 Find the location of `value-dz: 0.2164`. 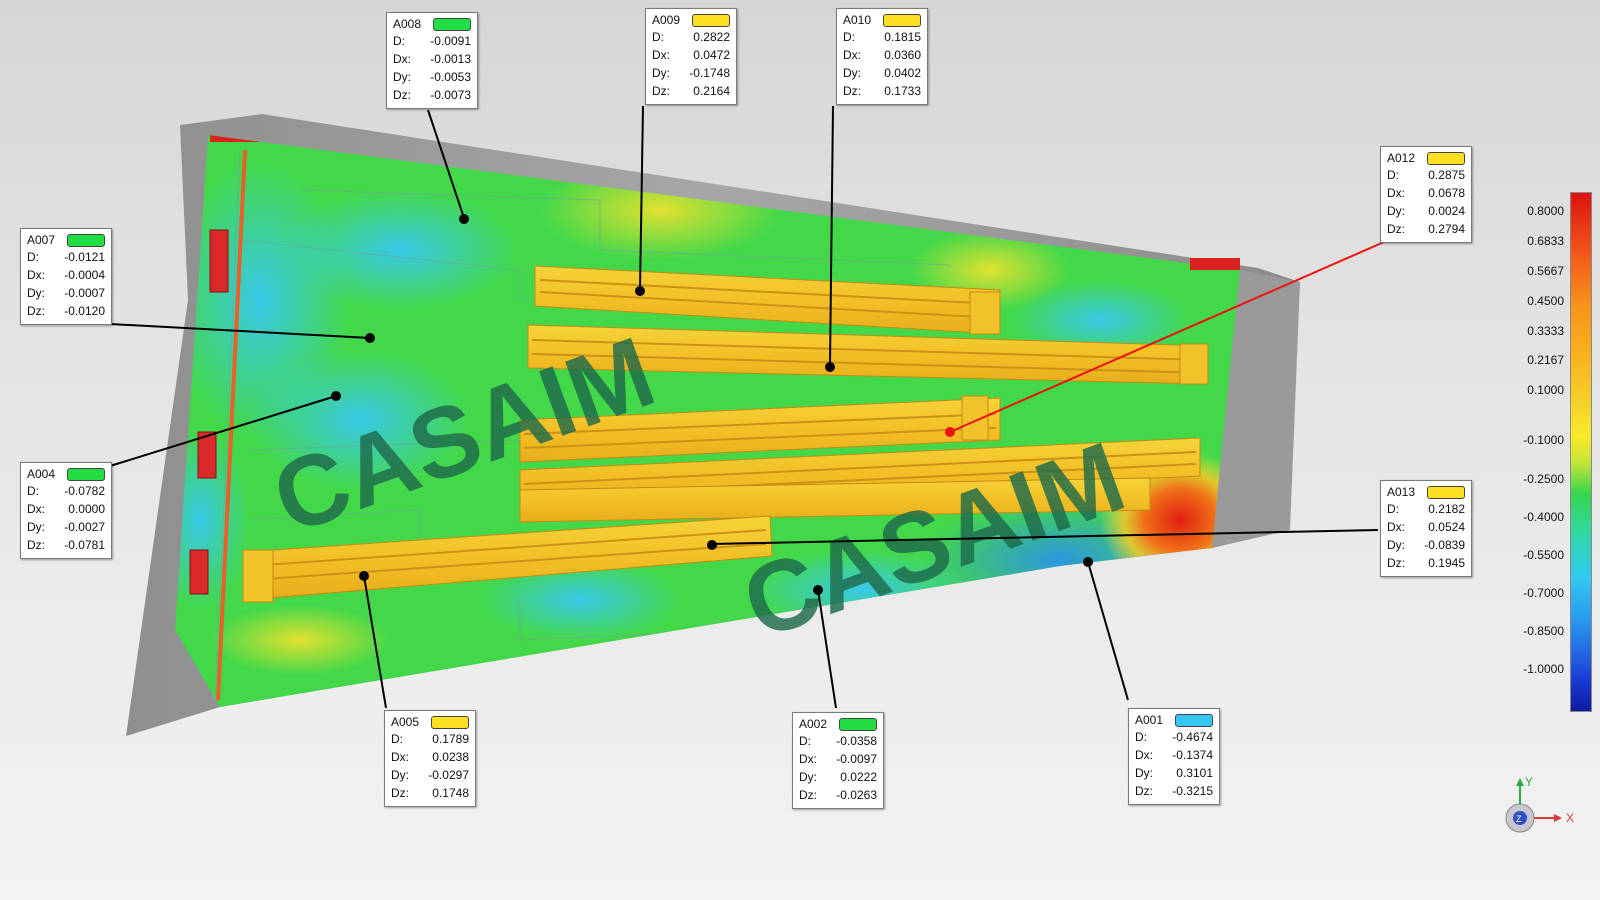

value-dz: 0.2164 is located at coordinates (711, 91).